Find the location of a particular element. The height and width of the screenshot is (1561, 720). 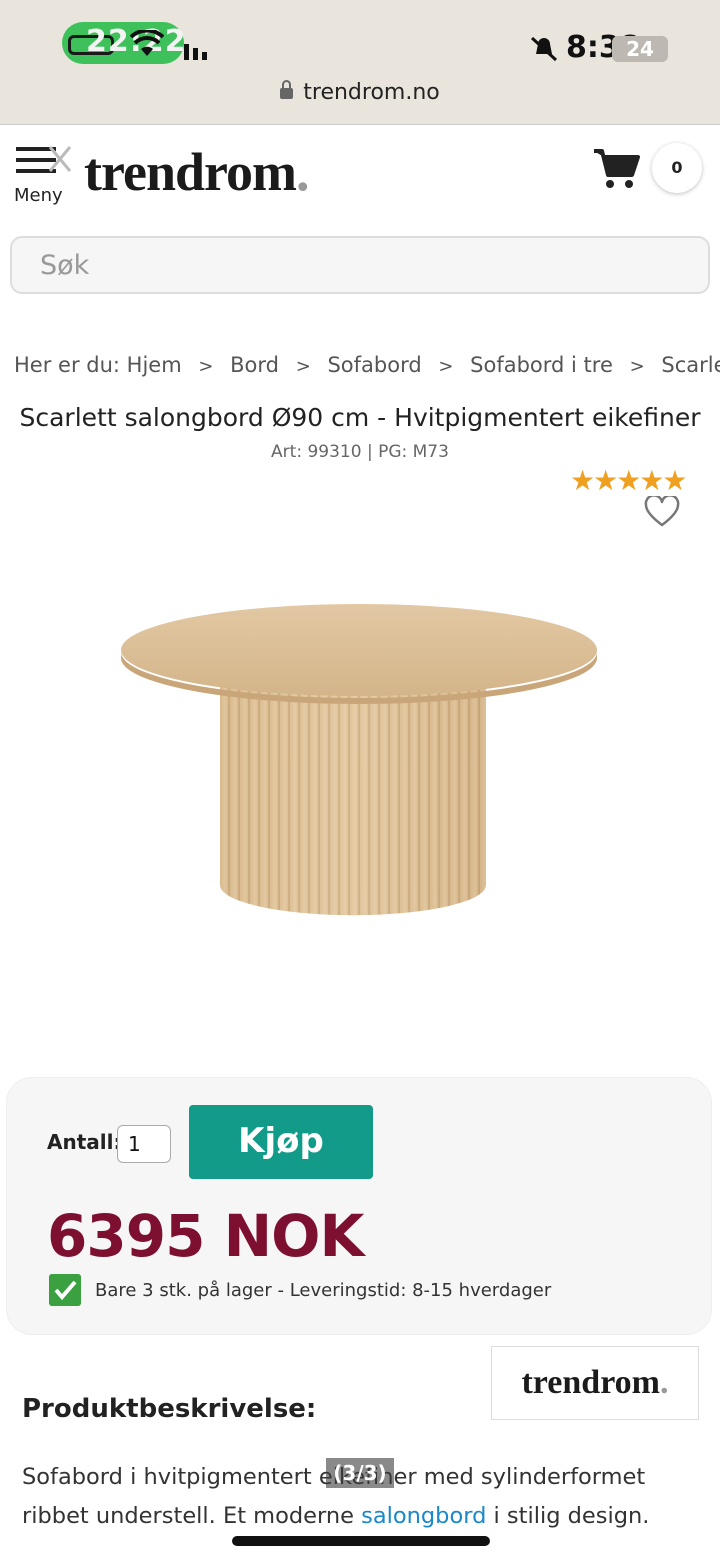

breadcrumb-item-sofabord-i-tre: Sofabord i tre is located at coordinates (541, 365).